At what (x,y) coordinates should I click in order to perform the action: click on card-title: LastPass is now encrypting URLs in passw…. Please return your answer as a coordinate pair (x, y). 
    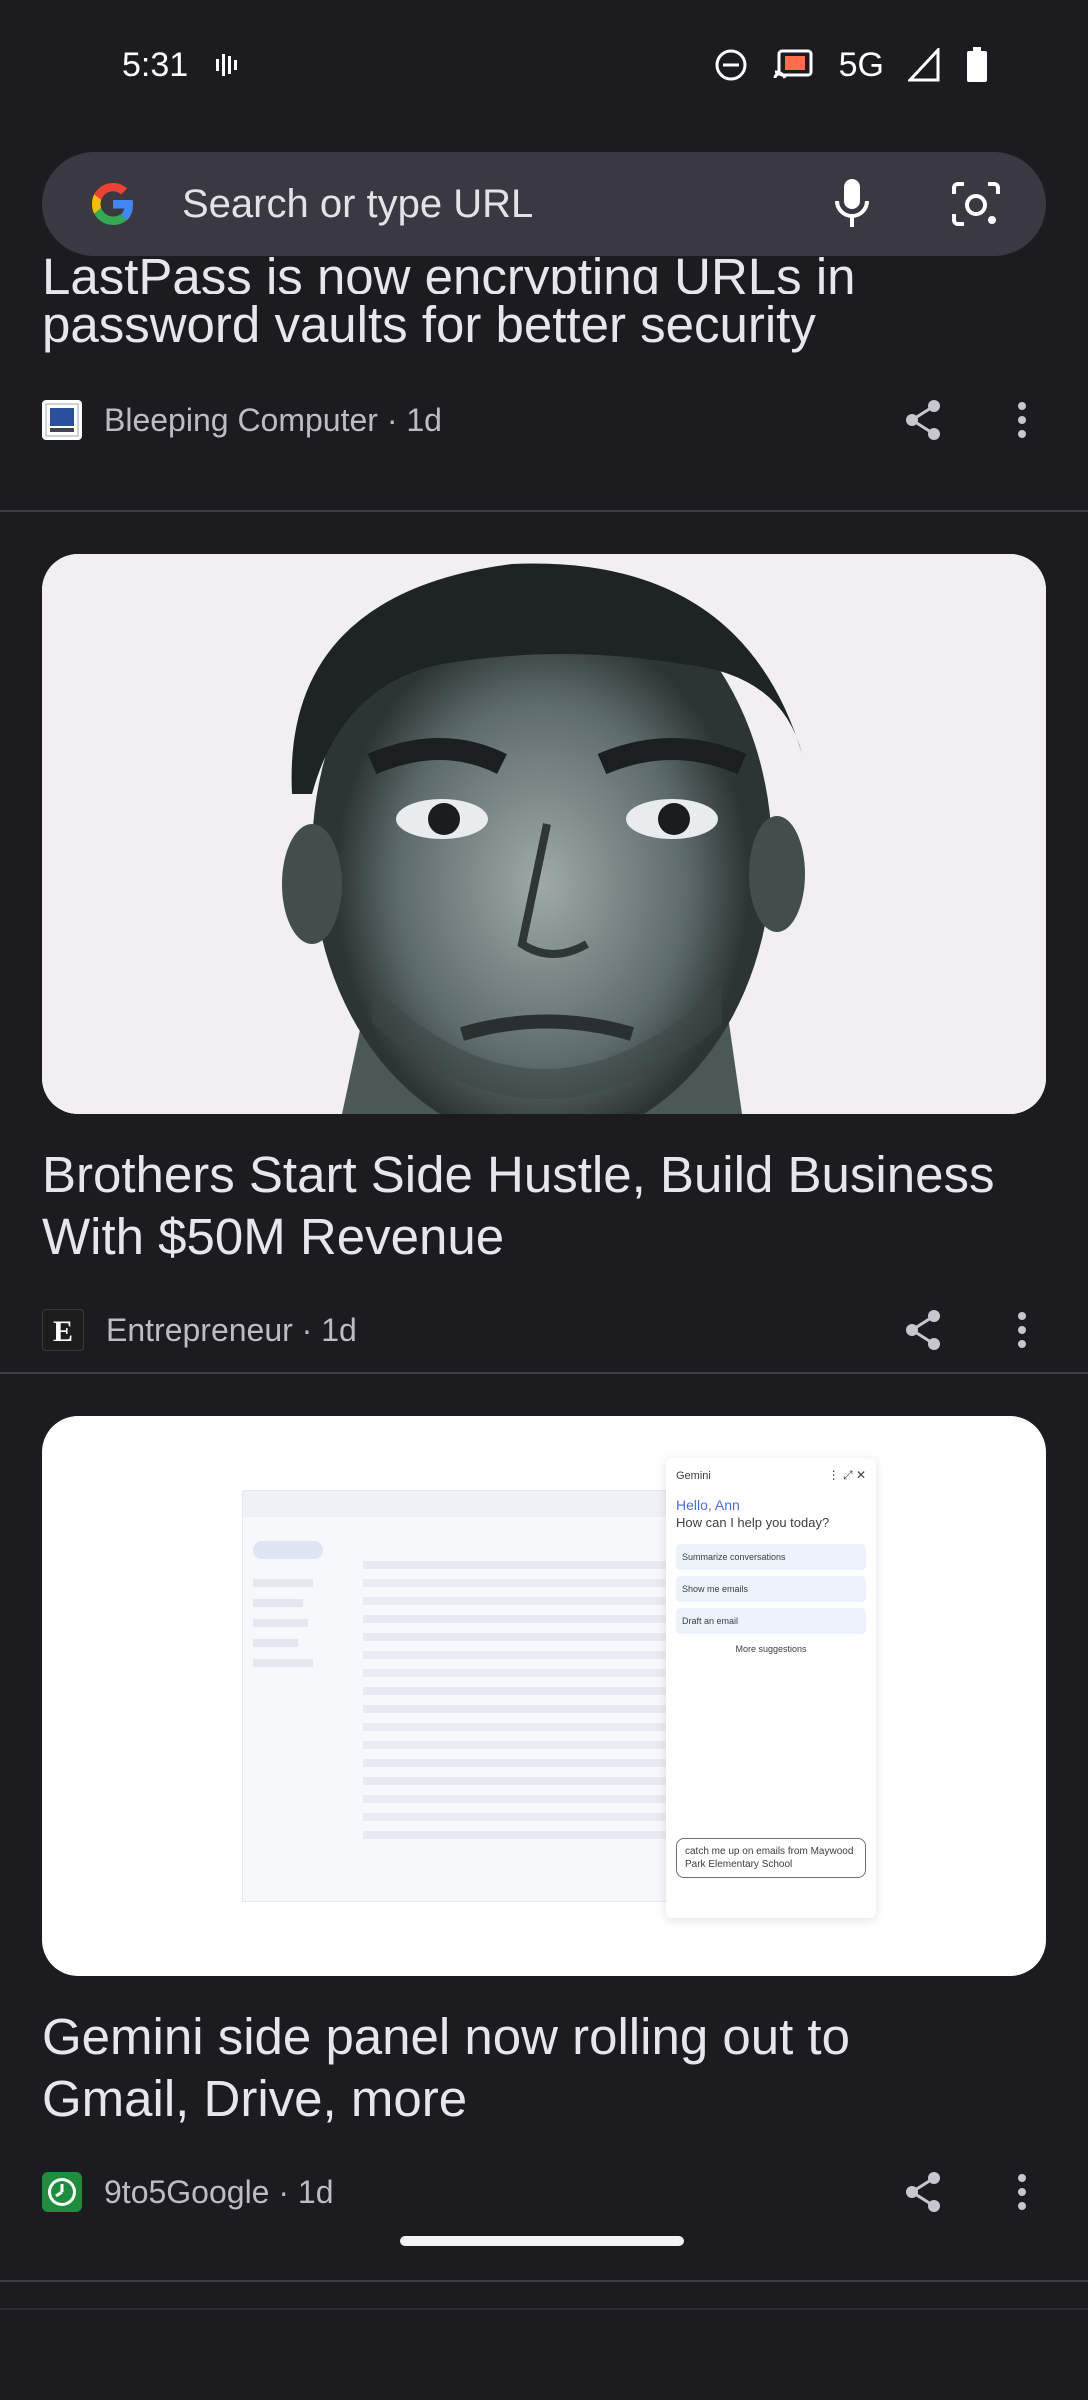
    Looking at the image, I should click on (544, 302).